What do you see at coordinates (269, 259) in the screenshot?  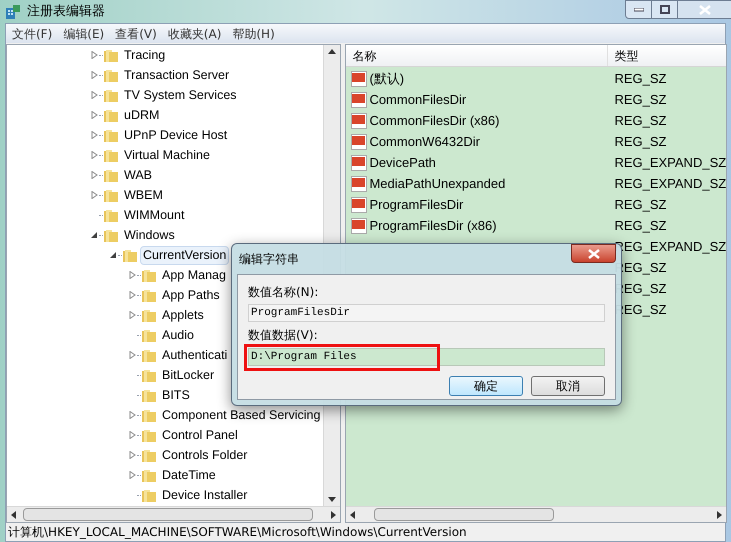 I see `dialog-title: 编辑字符串` at bounding box center [269, 259].